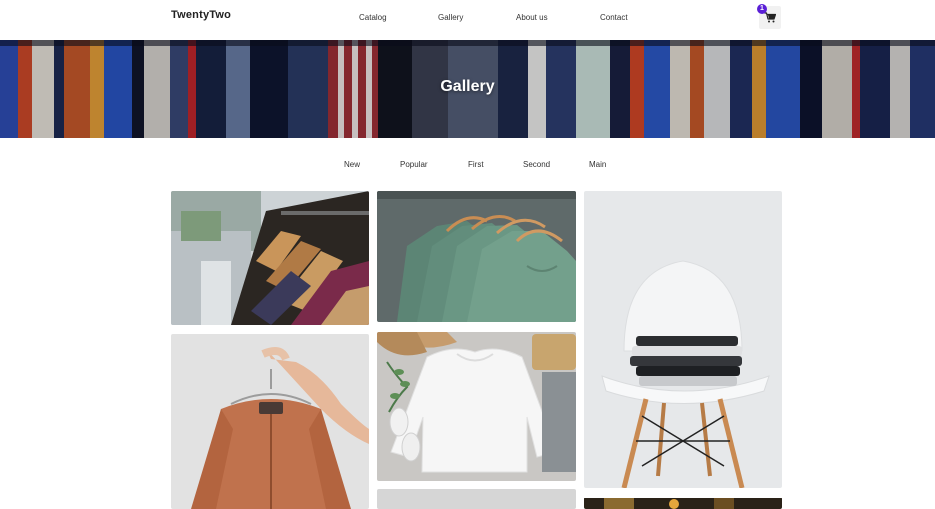 This screenshot has height=509, width=935. I want to click on brand-logo: TwentyTwo, so click(201, 15).